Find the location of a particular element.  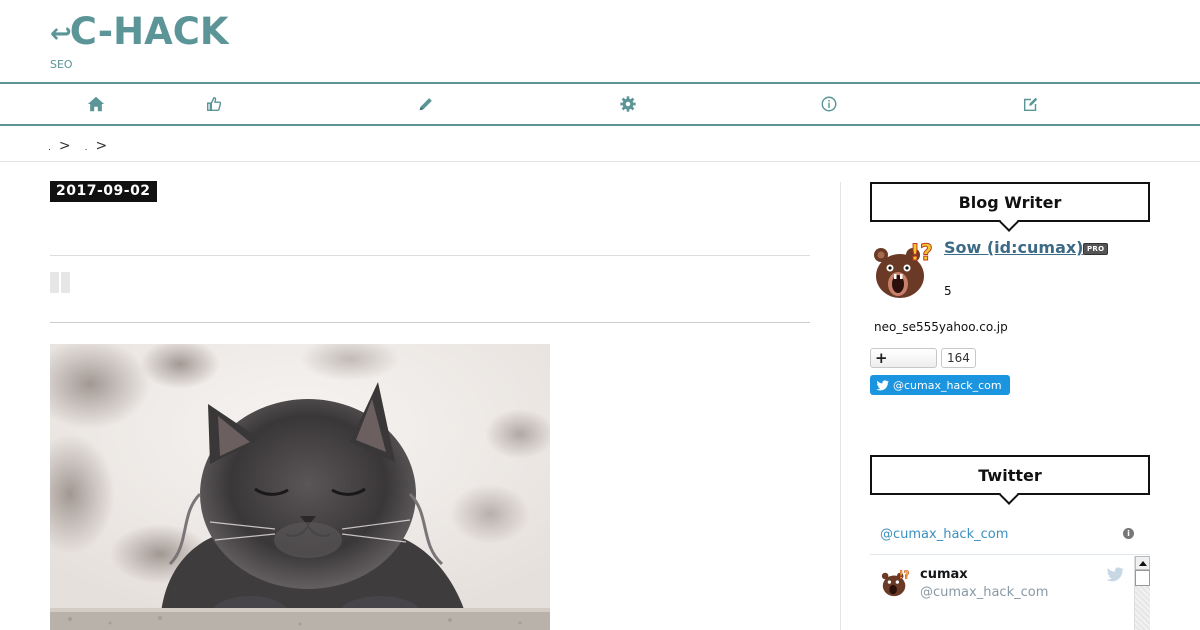

info-icon is located at coordinates (829, 104).